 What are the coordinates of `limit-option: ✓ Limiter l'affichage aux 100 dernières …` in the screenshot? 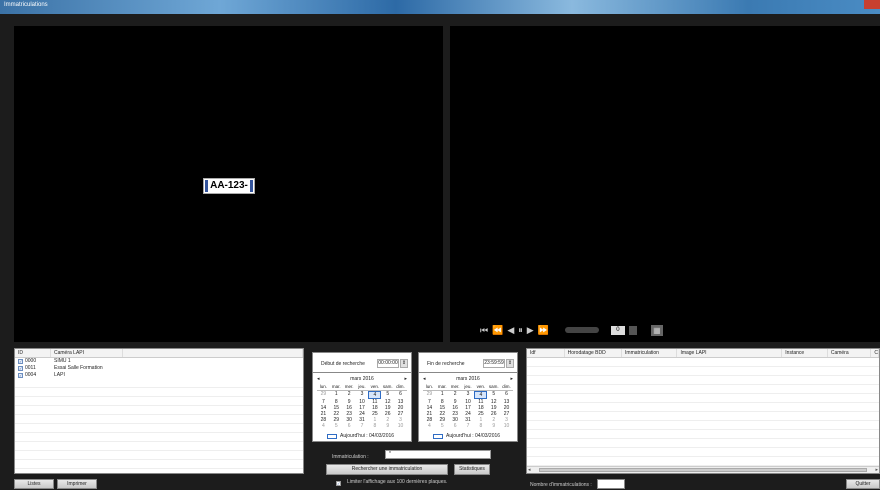 It's located at (392, 482).